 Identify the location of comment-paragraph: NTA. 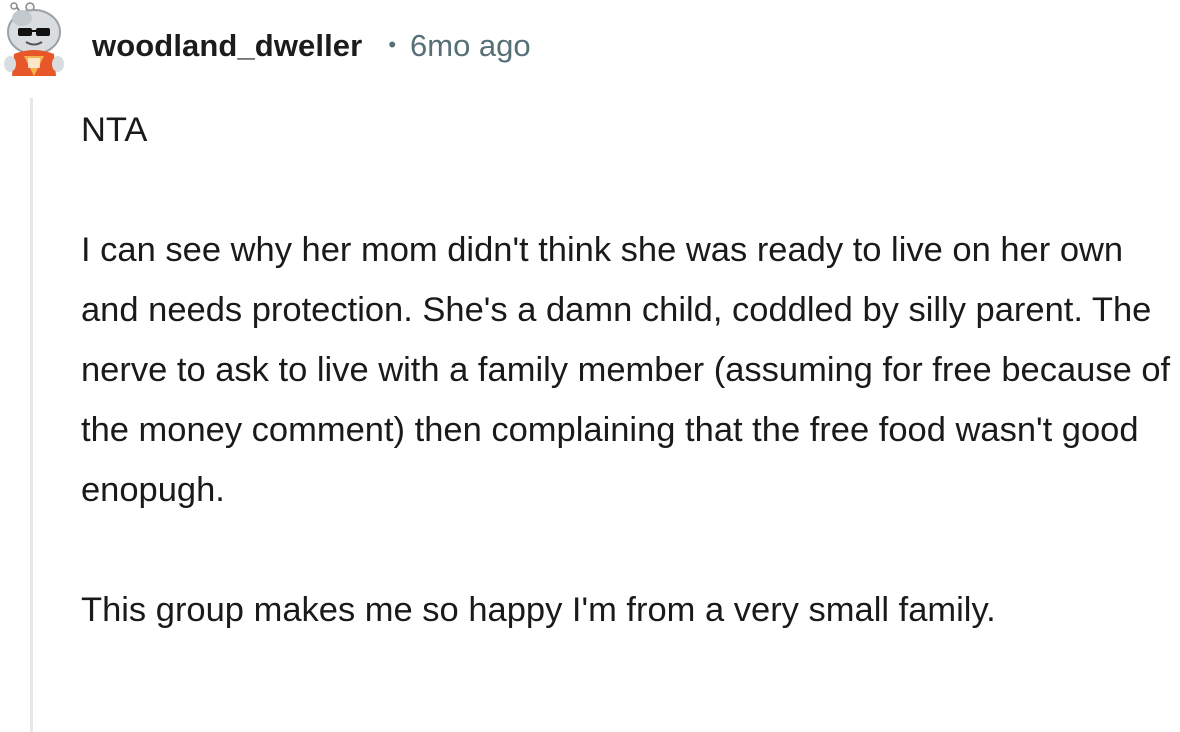
(114, 130).